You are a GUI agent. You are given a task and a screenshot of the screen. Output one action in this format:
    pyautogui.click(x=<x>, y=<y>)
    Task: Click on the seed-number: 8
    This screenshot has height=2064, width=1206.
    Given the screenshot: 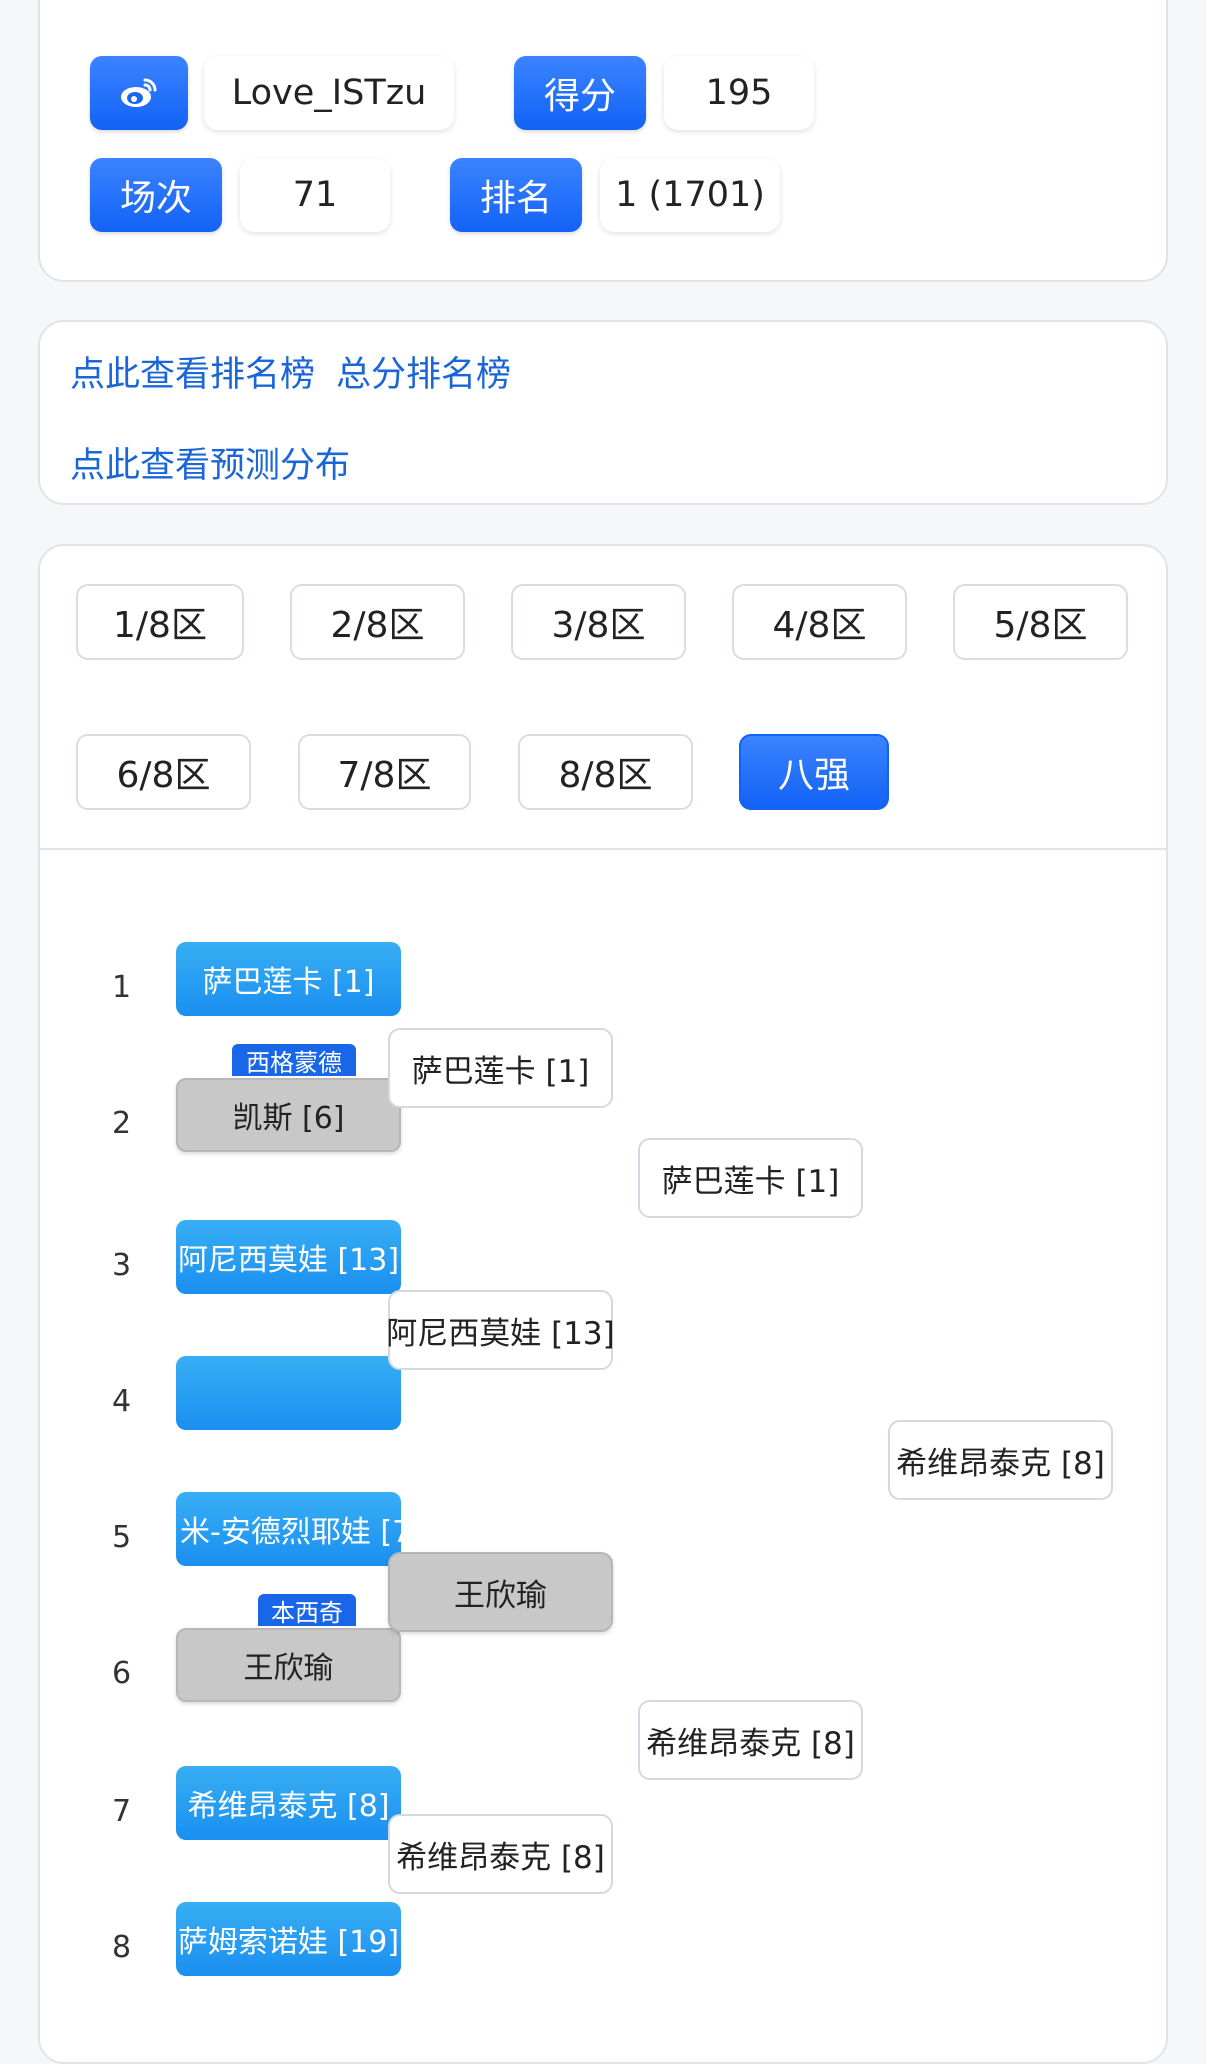 What is the action you would take?
    pyautogui.click(x=122, y=1947)
    